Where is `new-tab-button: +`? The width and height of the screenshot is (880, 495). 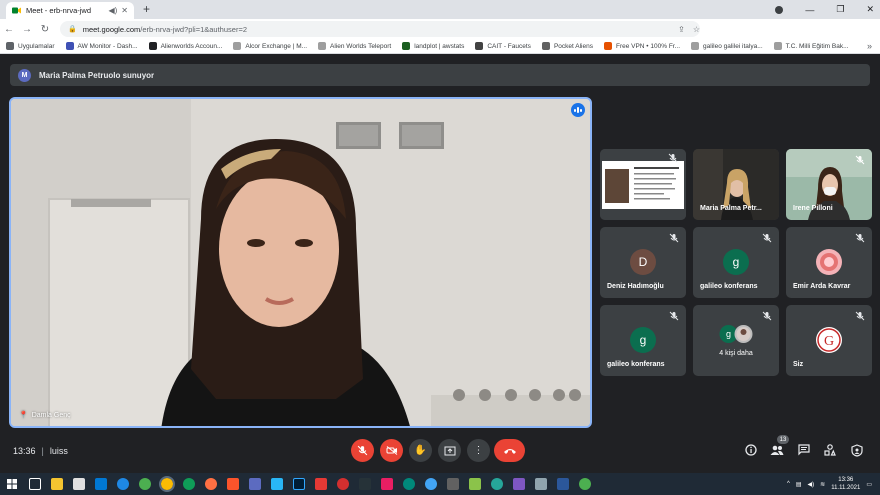 new-tab-button: + is located at coordinates (146, 9).